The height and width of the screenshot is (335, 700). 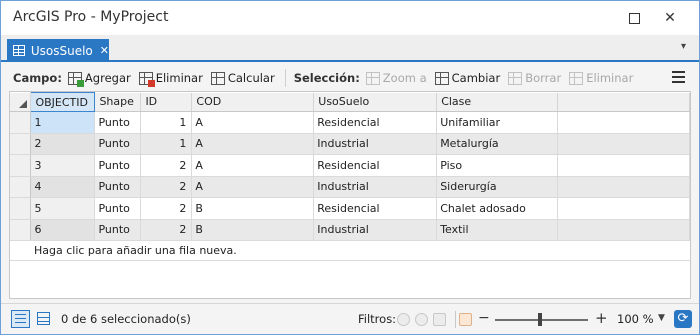 I want to click on delete-field-button: Eliminar, so click(x=170, y=79).